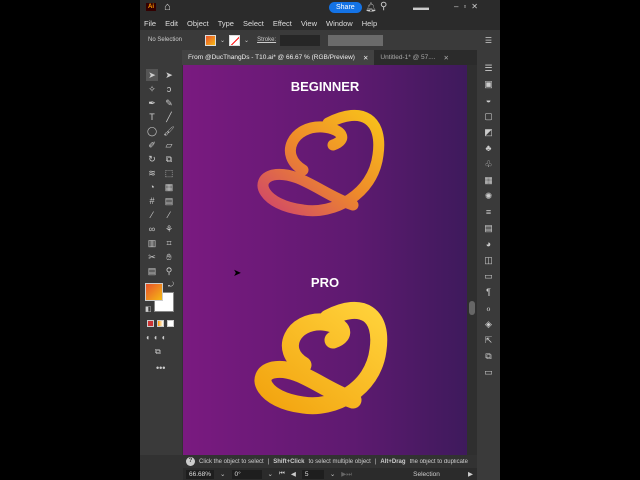 The width and height of the screenshot is (640, 480). I want to click on lasso-icon: ↄ, so click(169, 89).